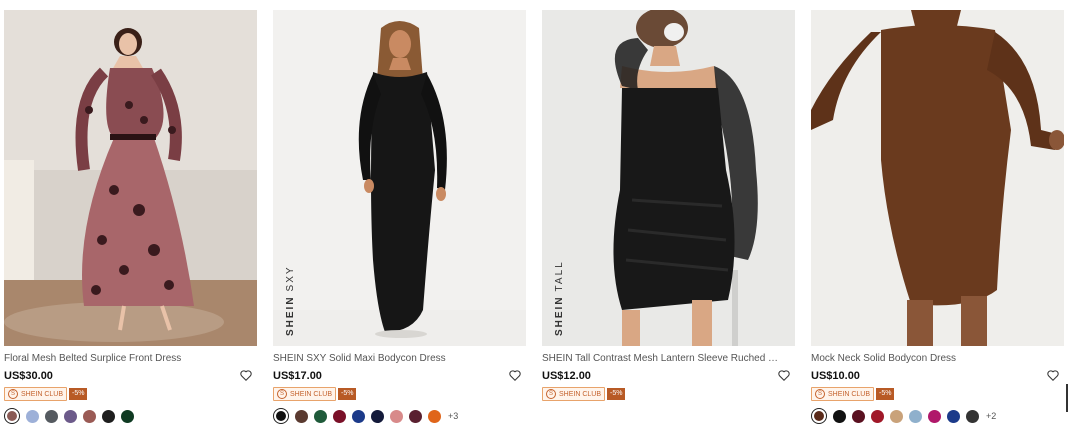 The image size is (1069, 429). I want to click on color-swatches: +2, so click(903, 416).